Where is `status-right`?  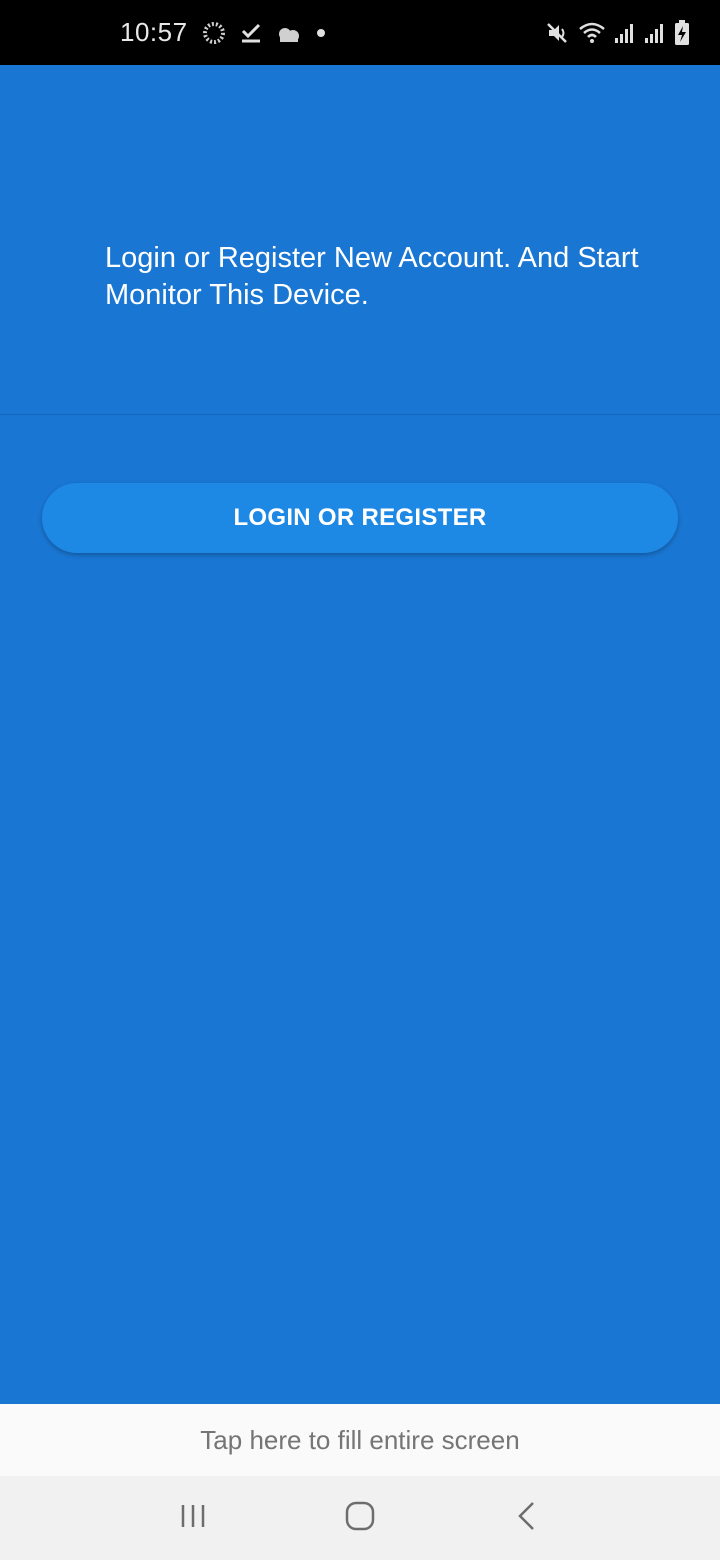 status-right is located at coordinates (618, 32).